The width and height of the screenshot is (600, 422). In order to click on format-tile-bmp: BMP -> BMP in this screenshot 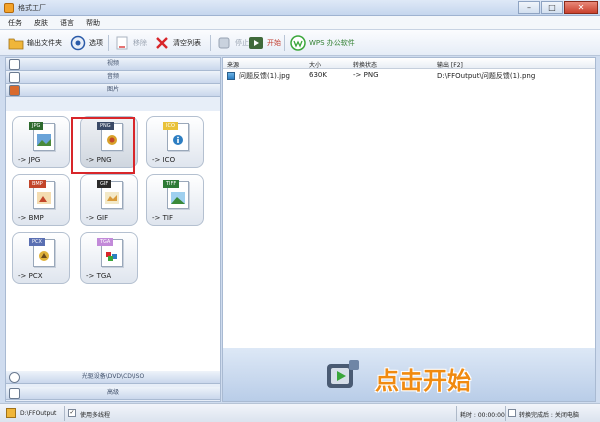, I will do `click(41, 200)`.